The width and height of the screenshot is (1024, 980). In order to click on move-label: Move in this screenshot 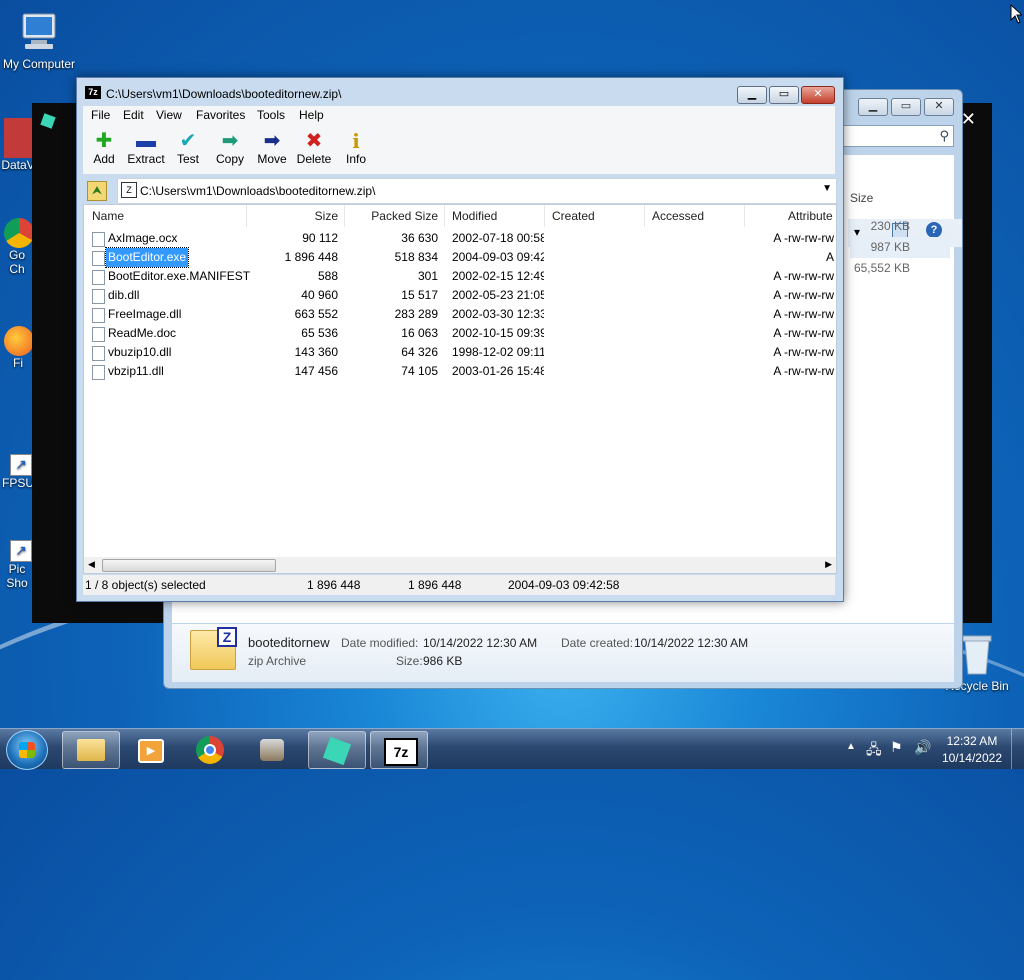, I will do `click(272, 159)`.